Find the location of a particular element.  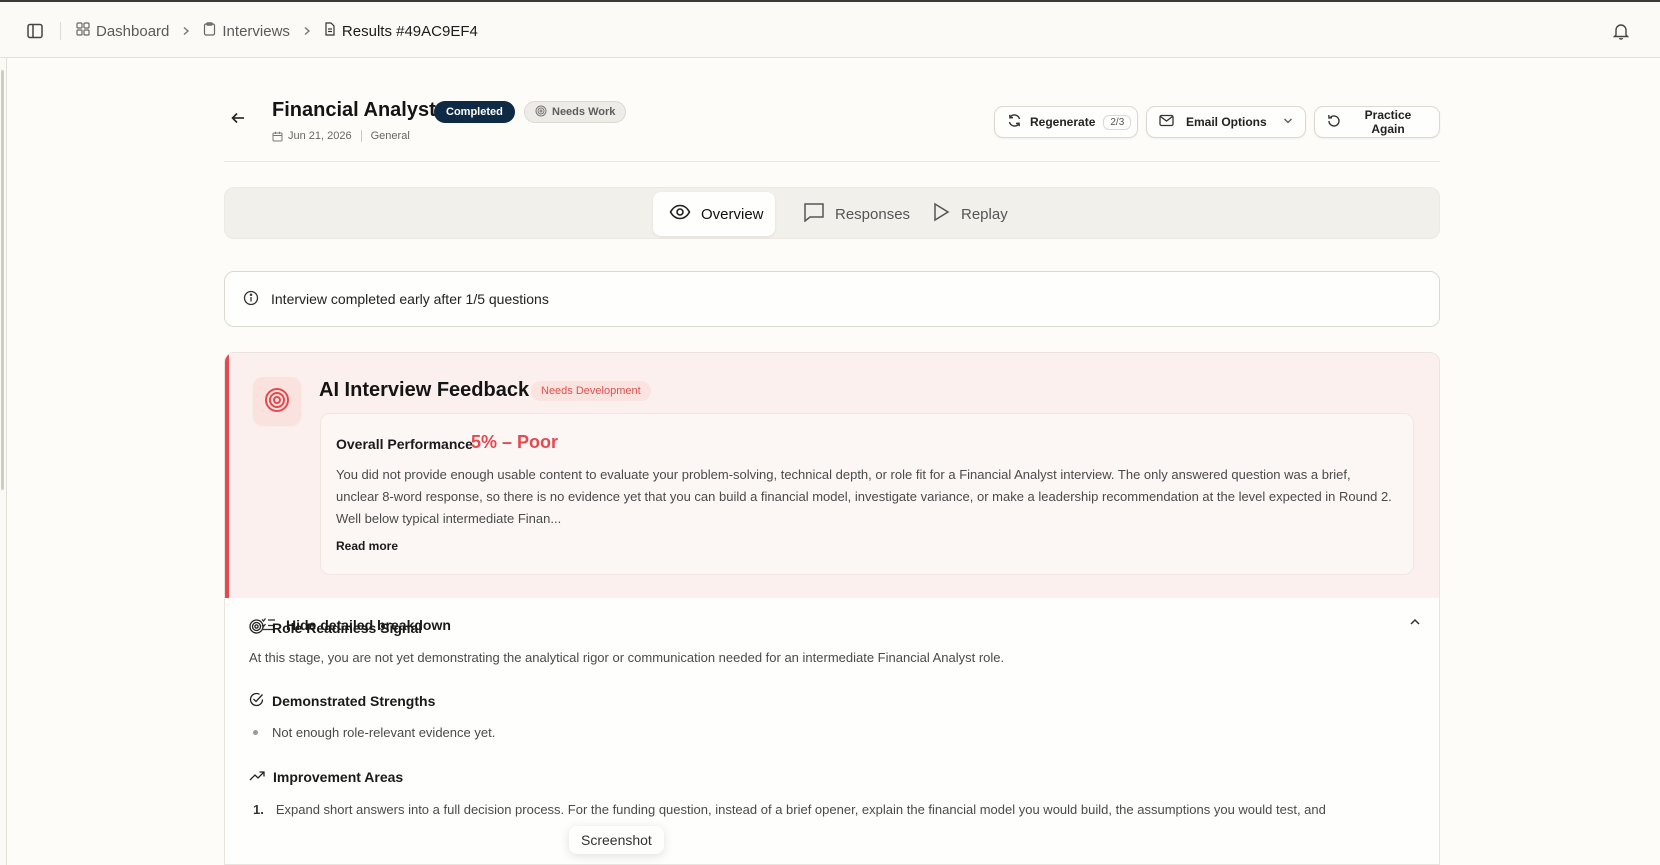

calendar-icon is located at coordinates (277, 136).